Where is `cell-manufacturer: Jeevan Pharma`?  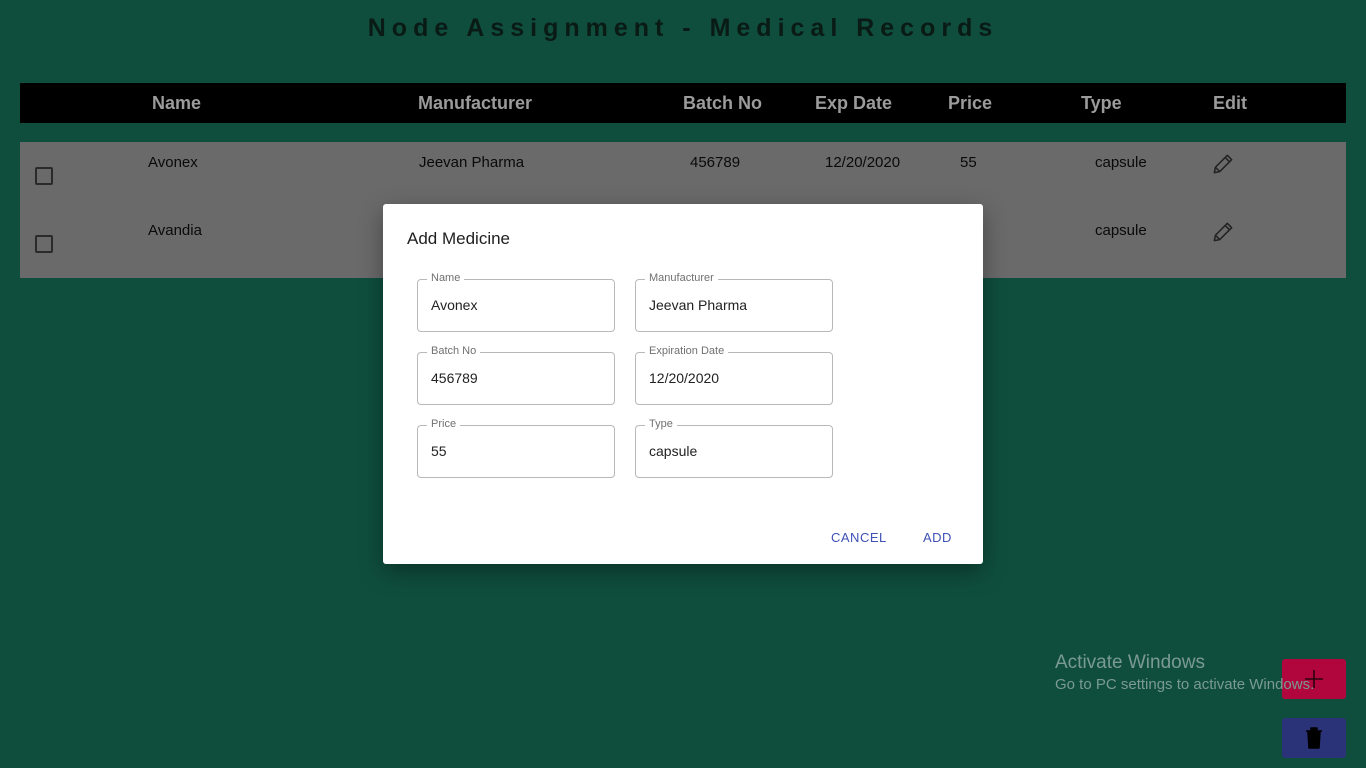 cell-manufacturer: Jeevan Pharma is located at coordinates (472, 162).